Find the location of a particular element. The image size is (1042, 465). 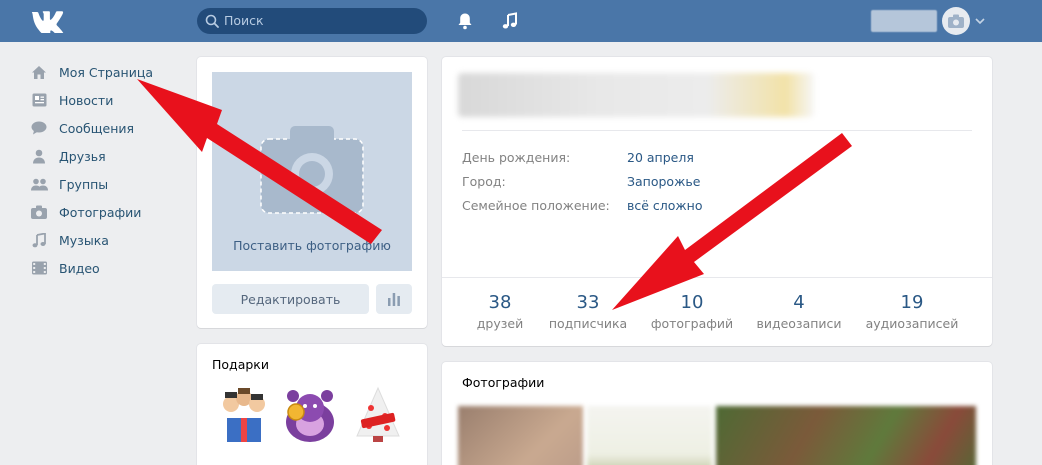

counter-followers: 33 подписчика is located at coordinates (588, 313).